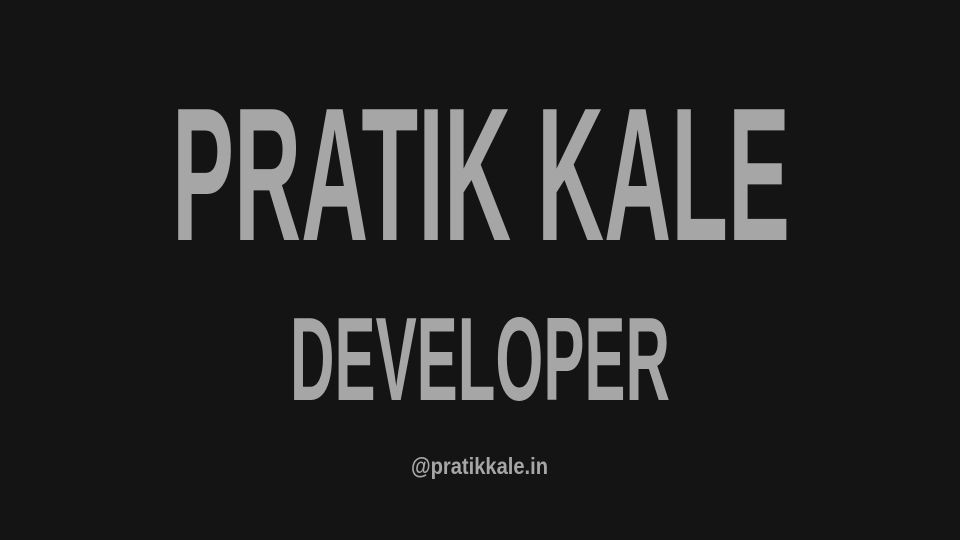 The image size is (960, 540). What do you see at coordinates (480, 359) in the screenshot?
I see `role-heading: DEVELOPER` at bounding box center [480, 359].